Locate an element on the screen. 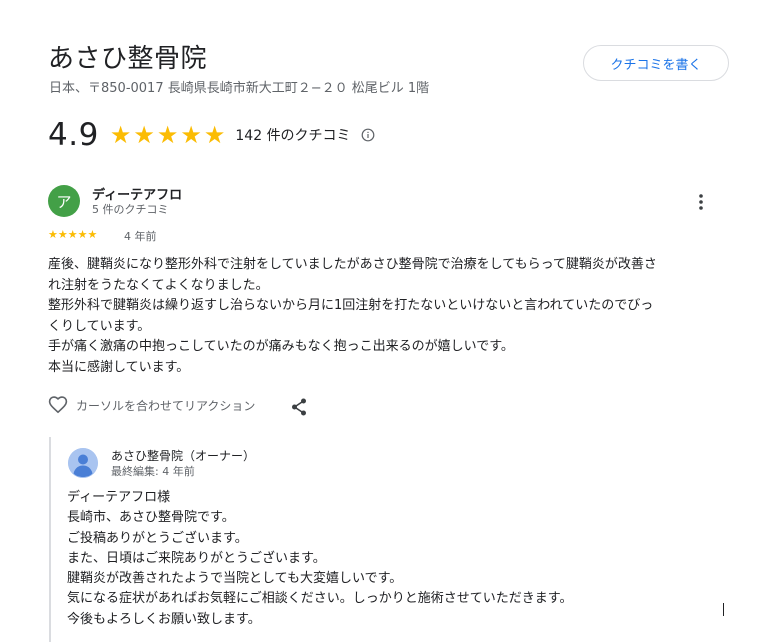 Image resolution: width=776 pixels, height=642 pixels. text-cursor is located at coordinates (723, 609).